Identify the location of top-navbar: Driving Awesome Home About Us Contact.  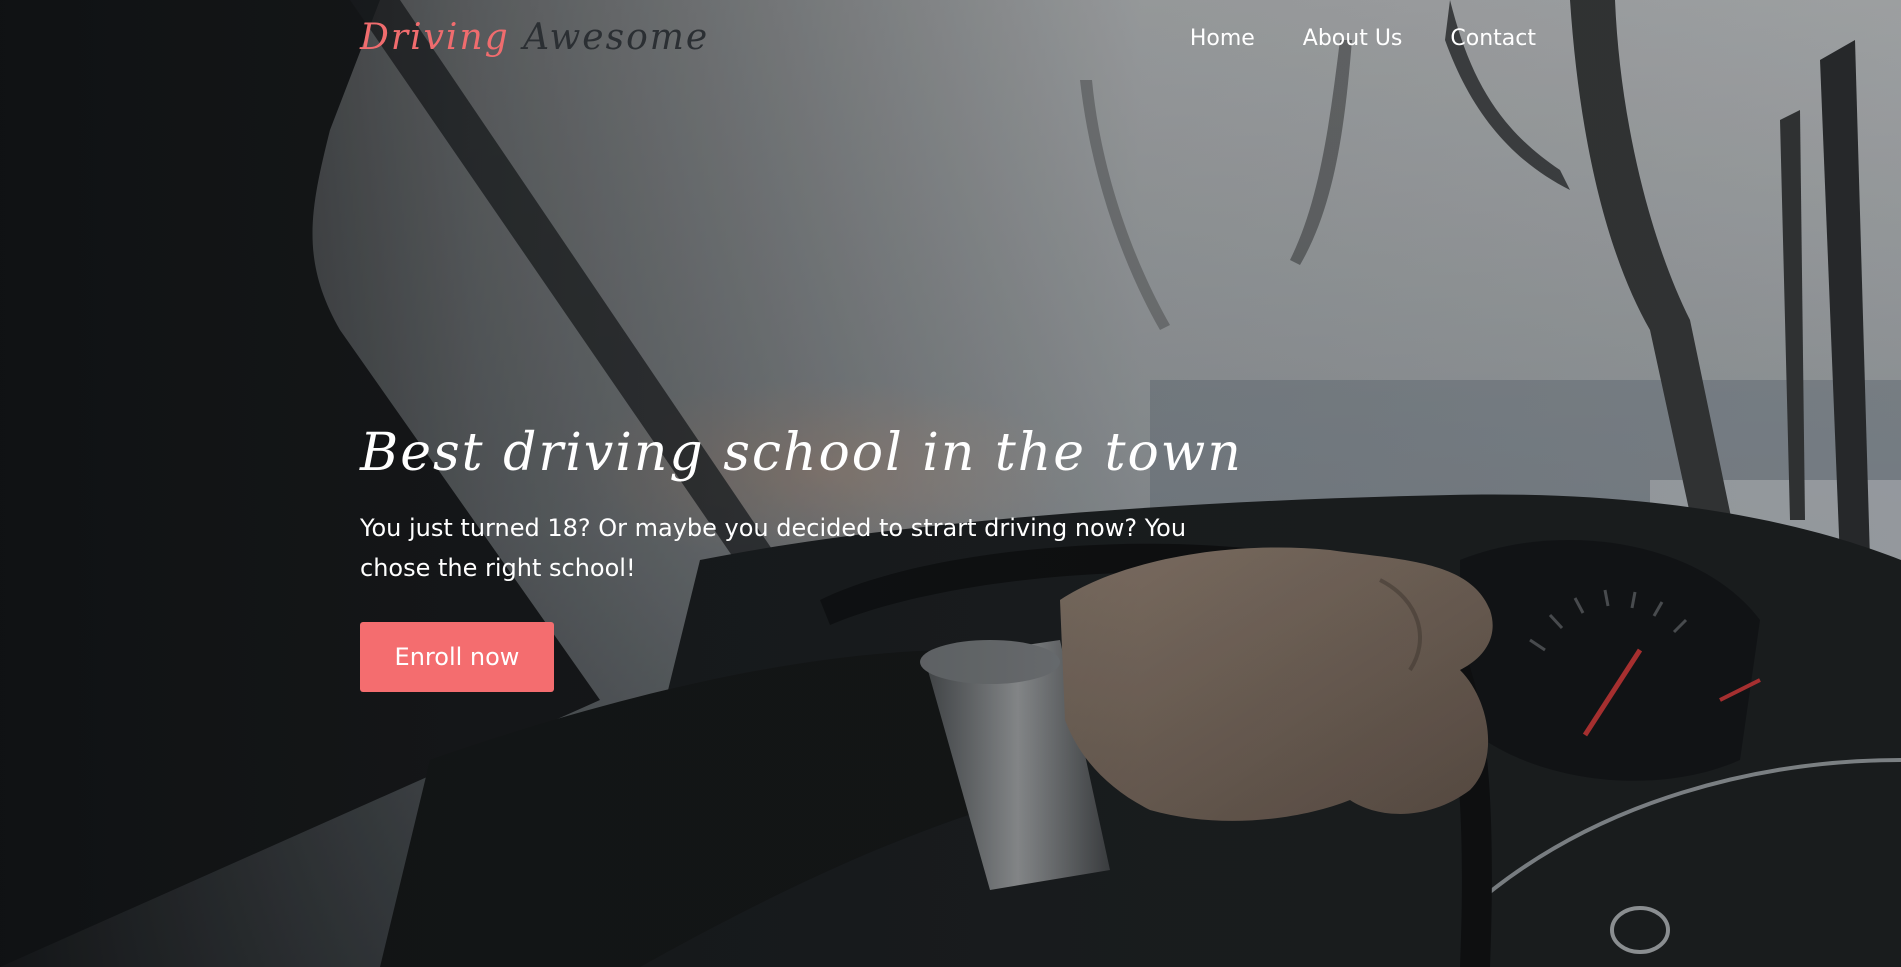
(948, 40).